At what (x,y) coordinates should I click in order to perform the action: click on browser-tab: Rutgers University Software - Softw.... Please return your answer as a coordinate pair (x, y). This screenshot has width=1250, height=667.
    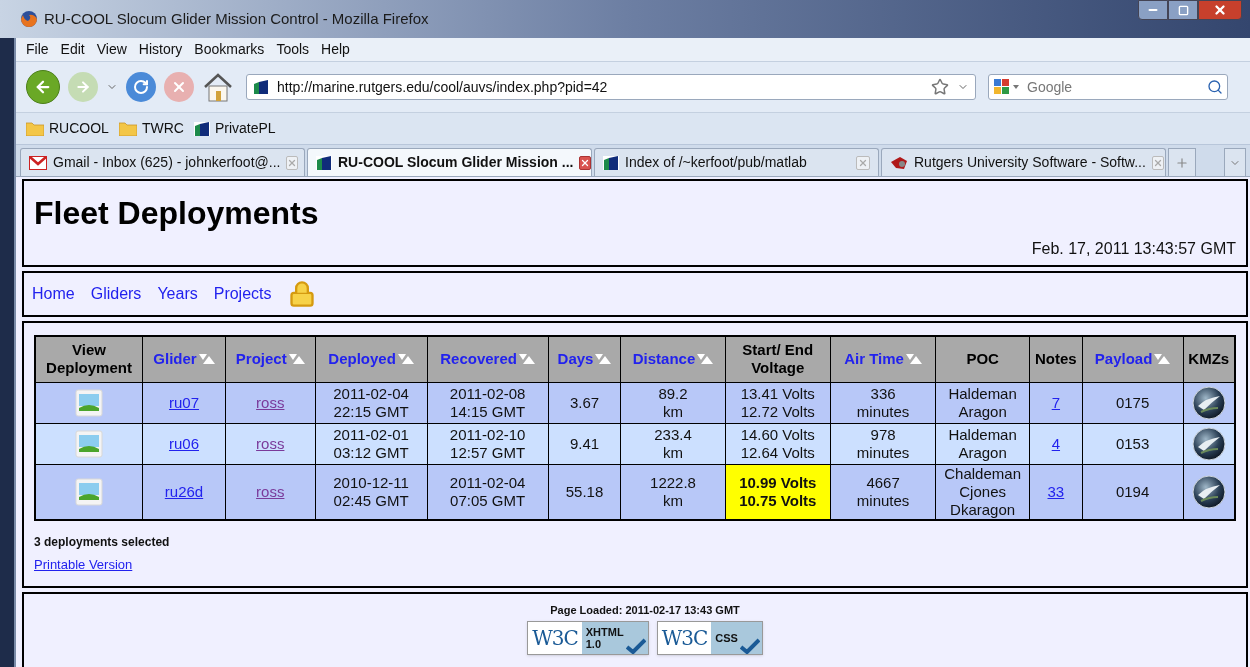
    Looking at the image, I should click on (1023, 162).